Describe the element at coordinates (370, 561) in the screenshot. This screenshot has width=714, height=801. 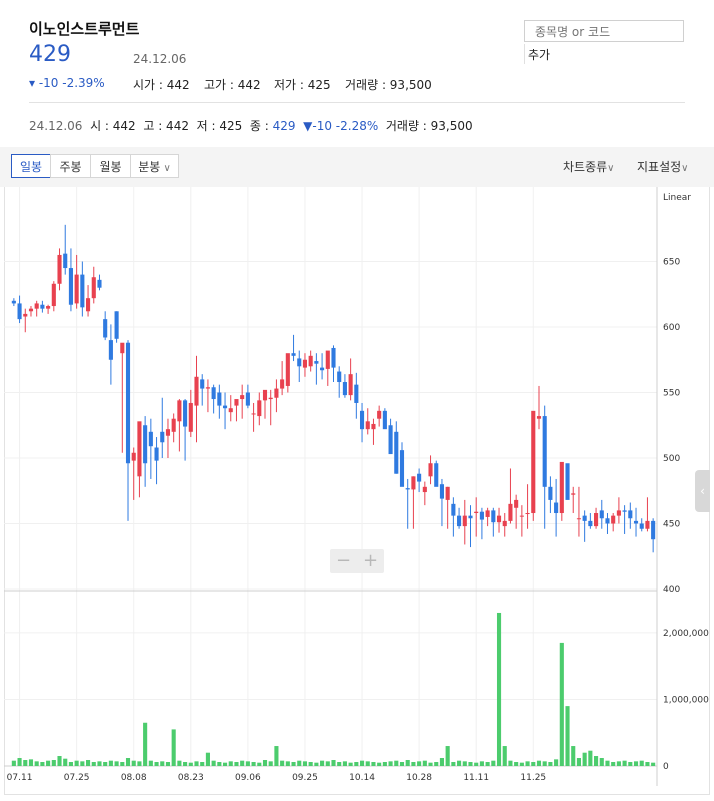
I see `zoom-in-button: +` at that location.